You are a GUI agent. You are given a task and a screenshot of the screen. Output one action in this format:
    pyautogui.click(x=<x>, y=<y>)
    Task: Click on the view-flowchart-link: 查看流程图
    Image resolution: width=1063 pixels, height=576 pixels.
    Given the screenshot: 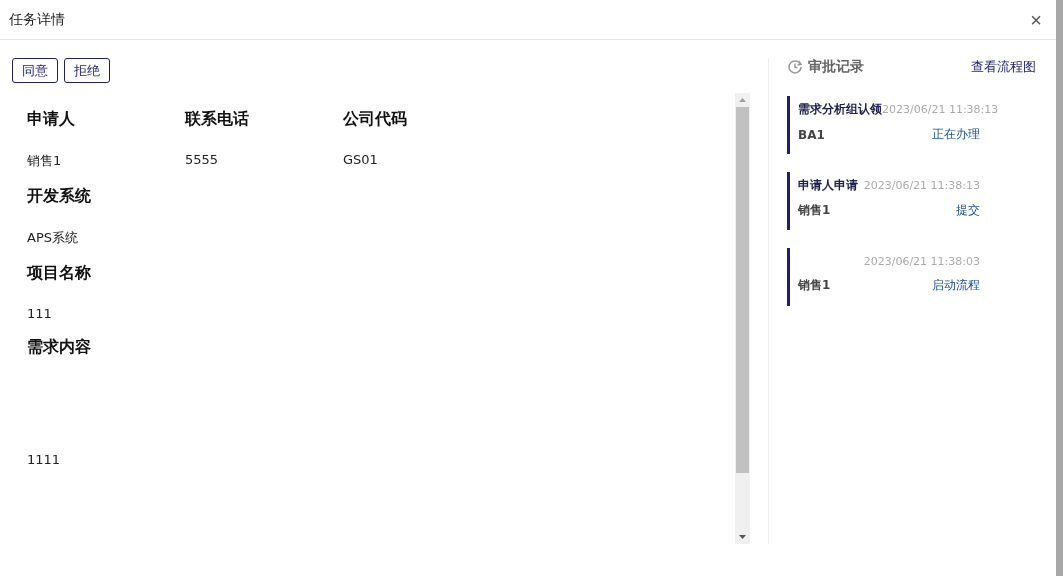 What is the action you would take?
    pyautogui.click(x=1003, y=67)
    